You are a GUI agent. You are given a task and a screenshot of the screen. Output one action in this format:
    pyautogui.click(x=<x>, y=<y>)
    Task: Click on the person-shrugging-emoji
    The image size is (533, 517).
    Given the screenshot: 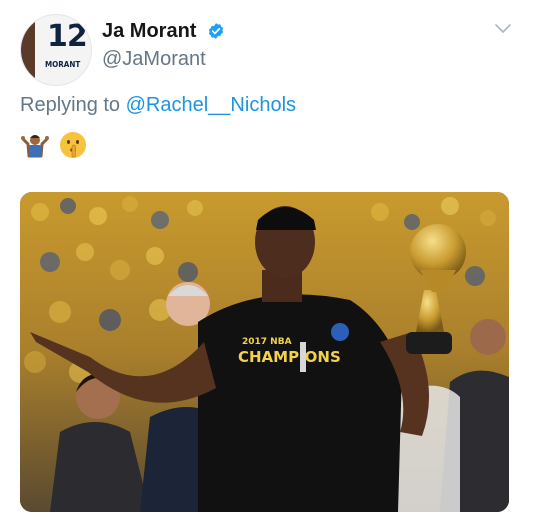 What is the action you would take?
    pyautogui.click(x=35, y=146)
    